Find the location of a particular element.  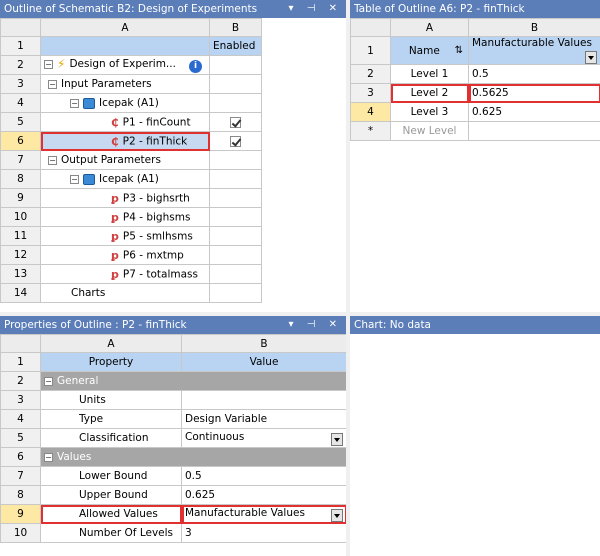

new-level-cell: New Level is located at coordinates (429, 131).